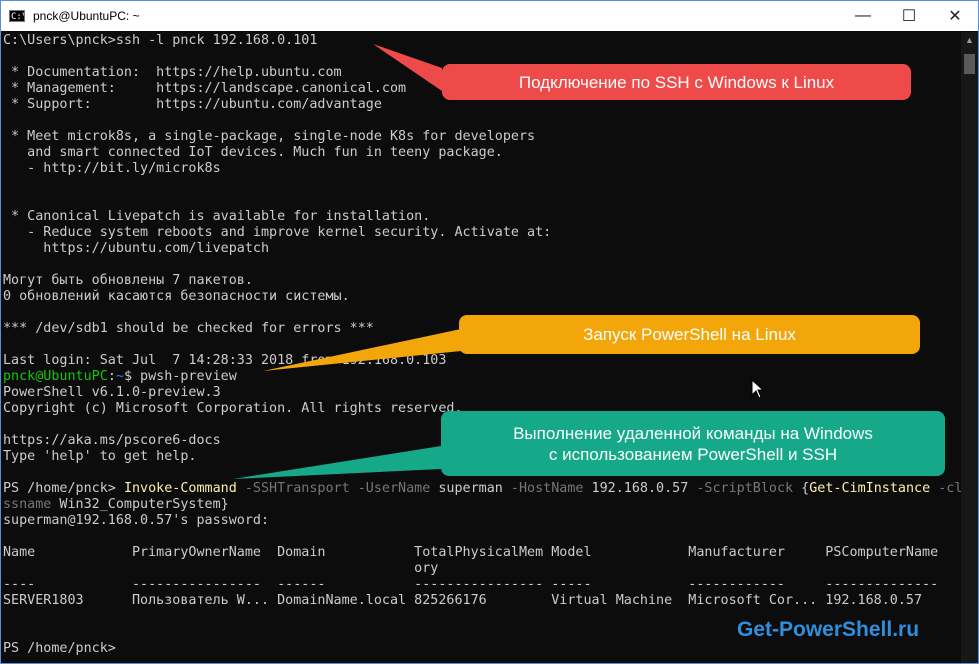 The image size is (979, 664). I want to click on ssh-callout-text: Подключение по SSH с Windows к Linux, so click(676, 82).